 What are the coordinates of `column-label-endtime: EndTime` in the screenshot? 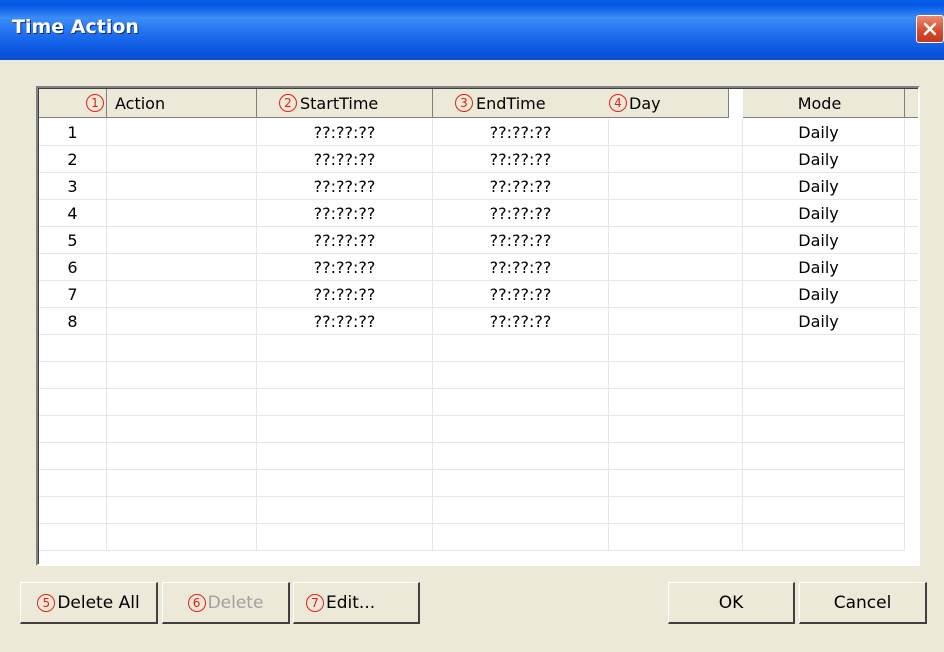 It's located at (511, 103).